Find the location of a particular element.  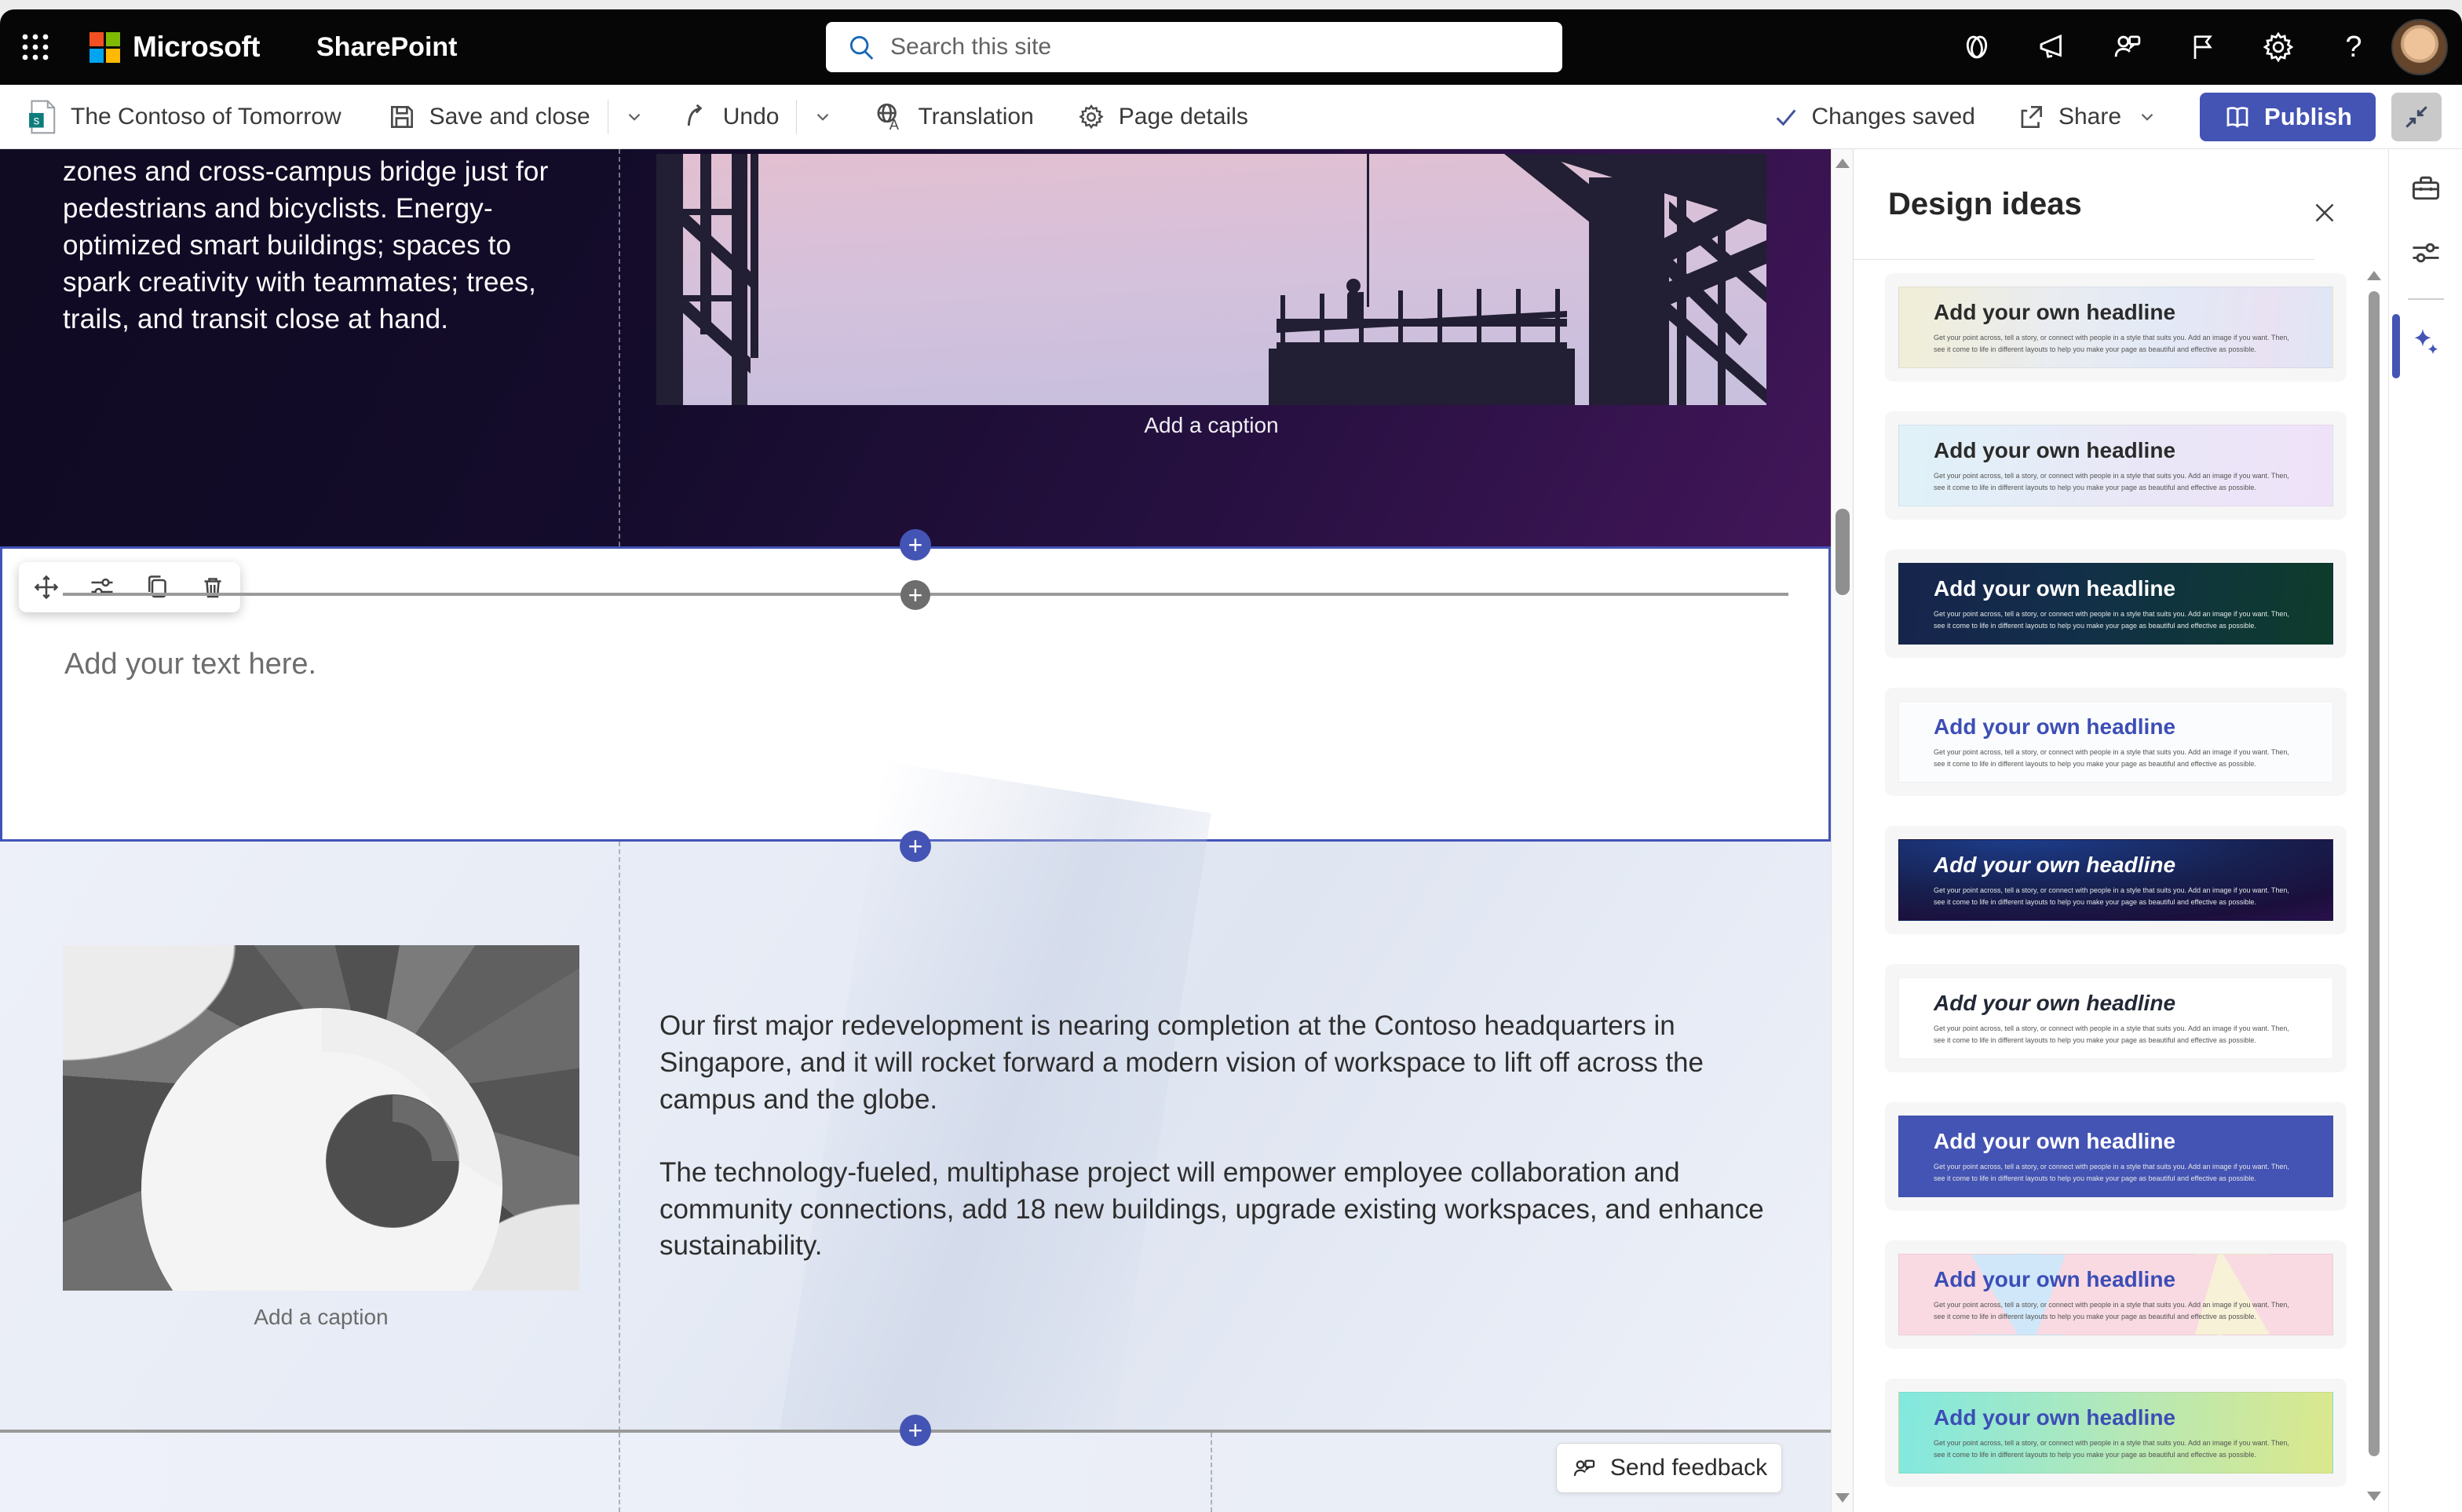

copilot-icon is located at coordinates (1977, 47).